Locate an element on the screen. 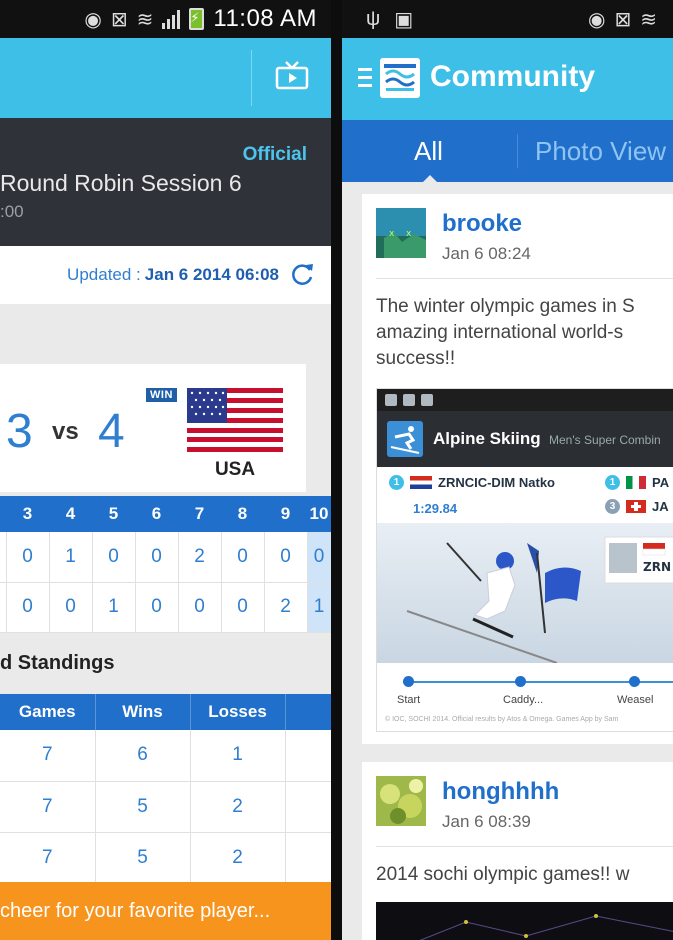 Image resolution: width=673 pixels, height=940 pixels. tab-photo-view: Photo View is located at coordinates (600, 151).